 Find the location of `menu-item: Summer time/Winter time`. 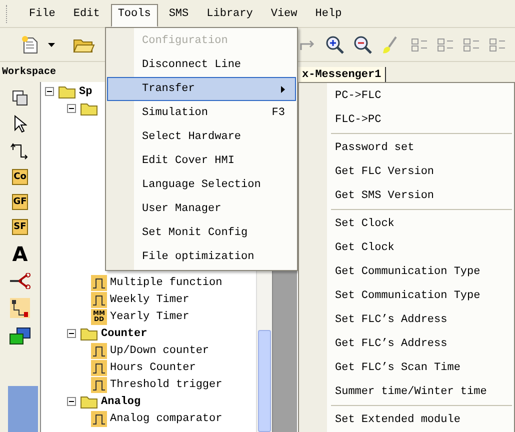

menu-item: Summer time/Winter time is located at coordinates (406, 392).